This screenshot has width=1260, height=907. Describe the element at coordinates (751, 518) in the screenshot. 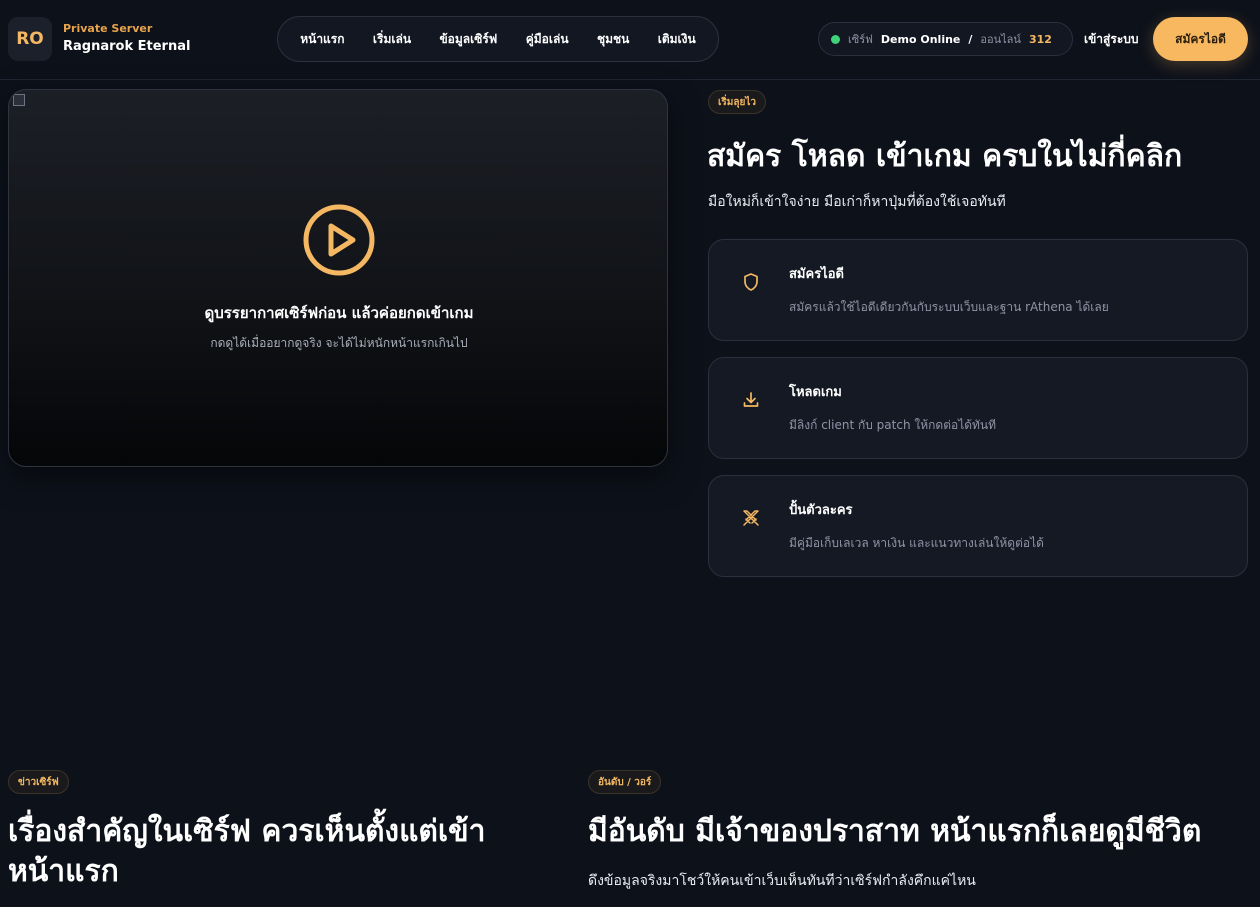

I see `swords-icon` at that location.